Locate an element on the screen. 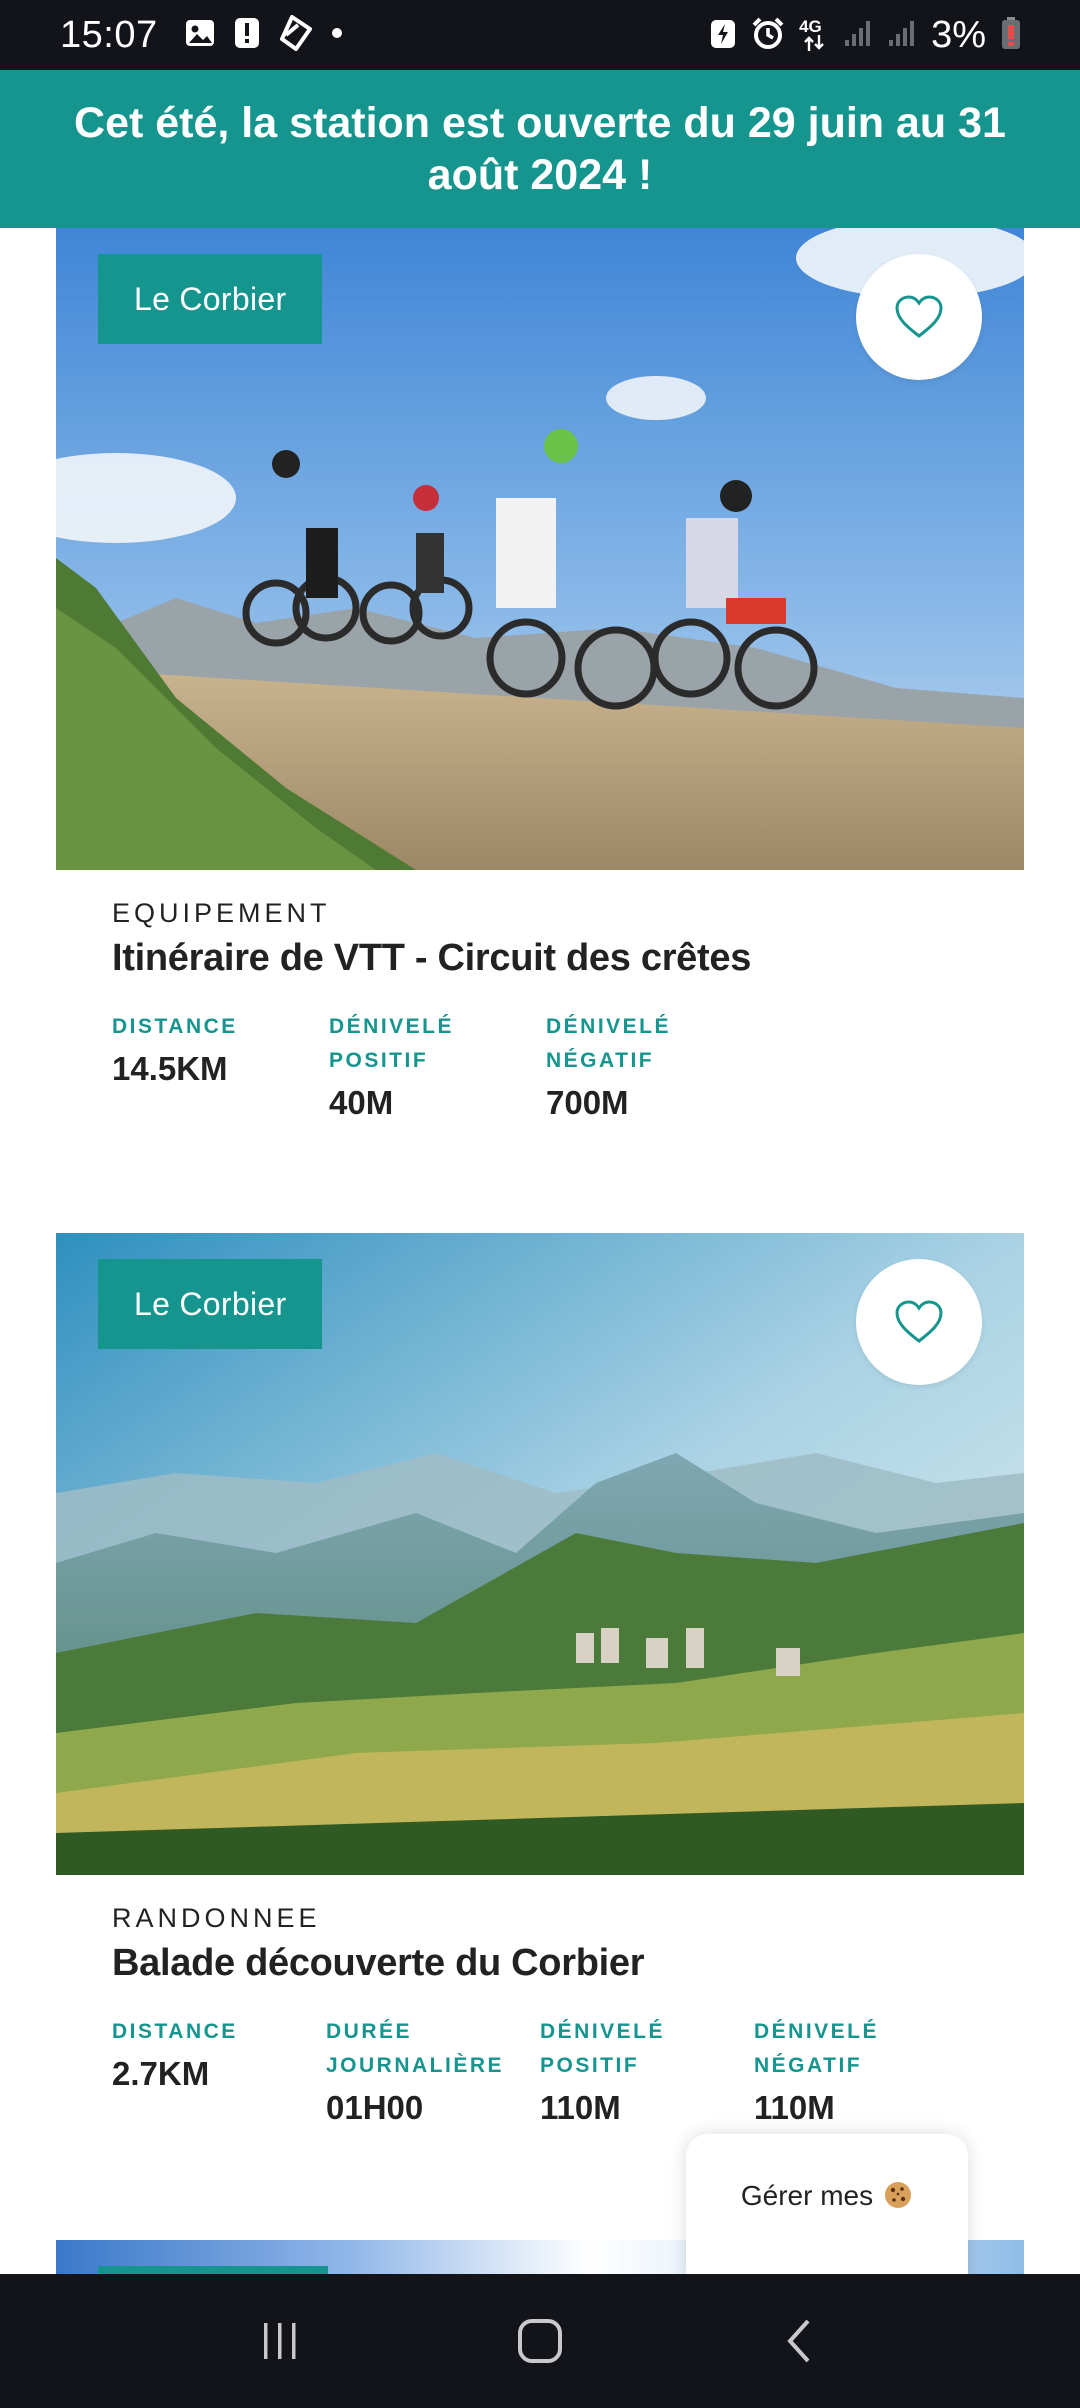  battery-icon is located at coordinates (1011, 35).